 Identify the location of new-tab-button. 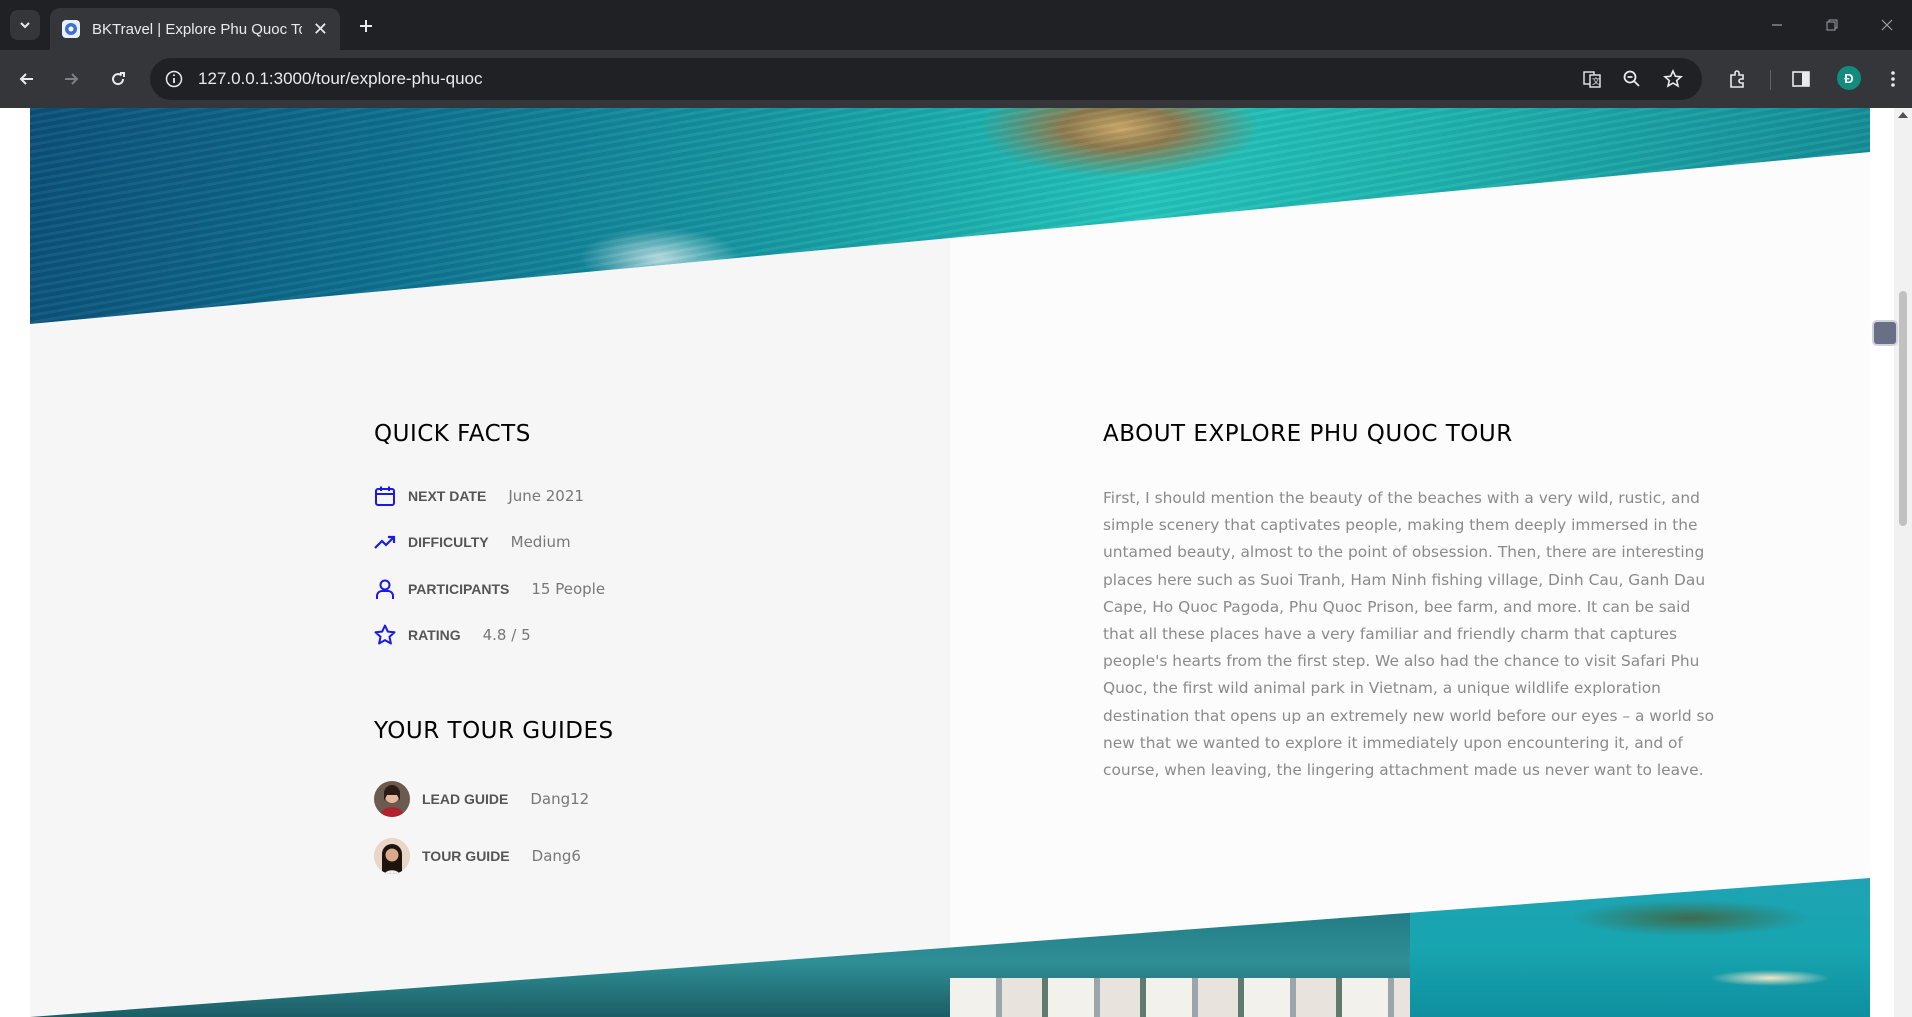
(366, 26).